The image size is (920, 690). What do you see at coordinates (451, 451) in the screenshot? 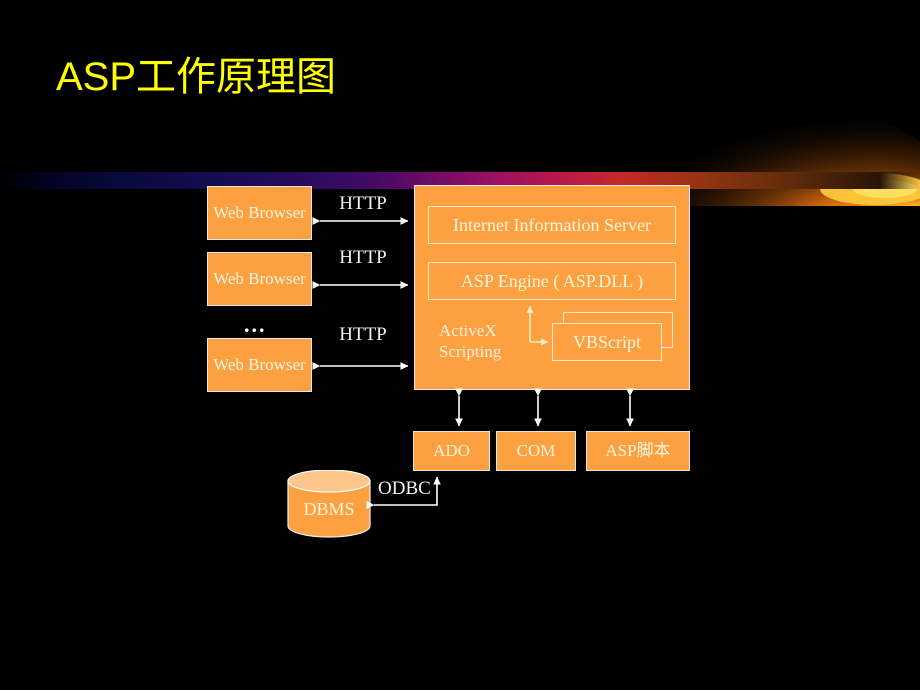
I see `ado-box: ADO` at bounding box center [451, 451].